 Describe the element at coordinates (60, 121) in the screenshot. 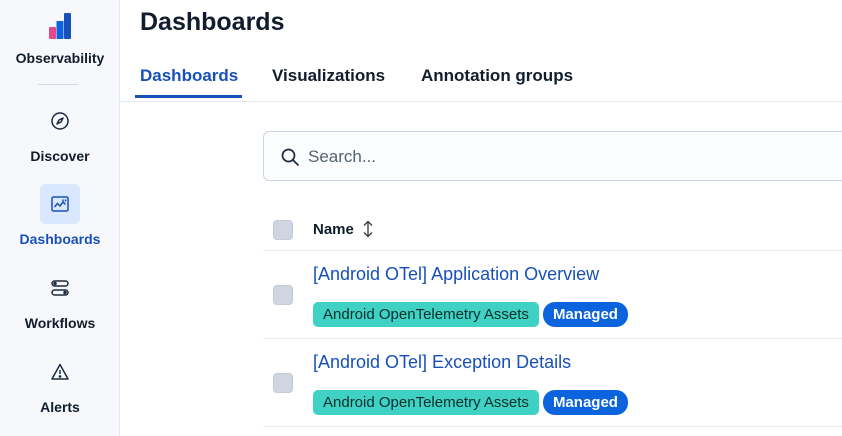

I see `compass-icon` at that location.